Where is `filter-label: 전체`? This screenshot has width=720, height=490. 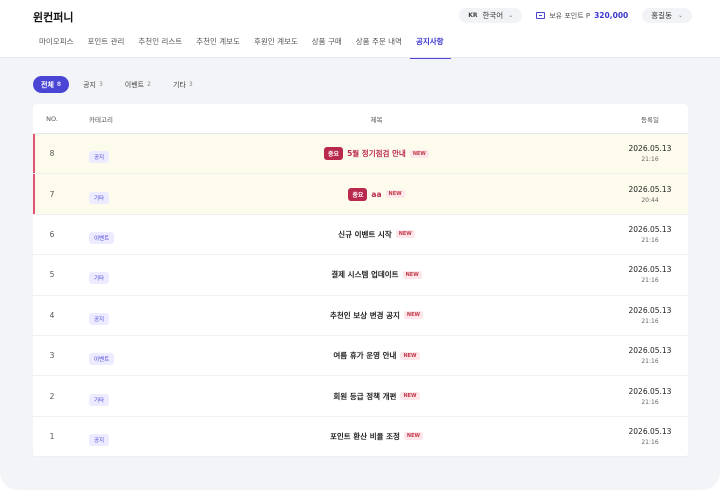 filter-label: 전체 is located at coordinates (47, 84).